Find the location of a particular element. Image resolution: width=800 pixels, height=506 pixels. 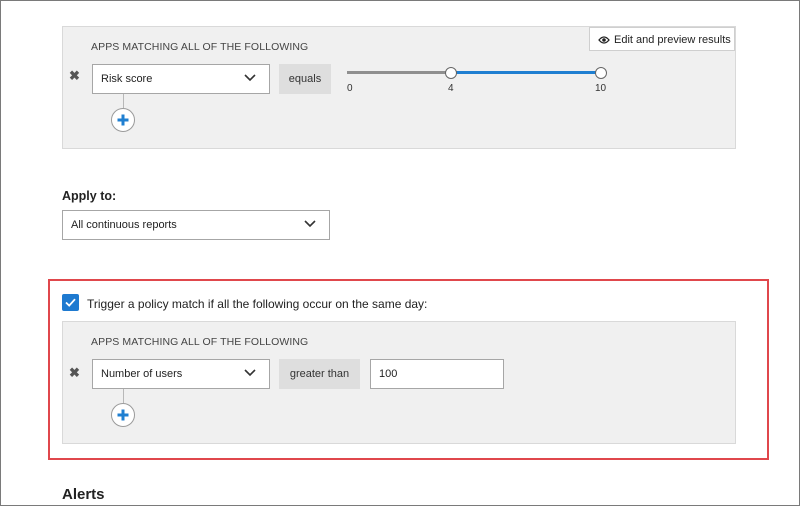

slider-mid-label: 4 is located at coordinates (451, 88).